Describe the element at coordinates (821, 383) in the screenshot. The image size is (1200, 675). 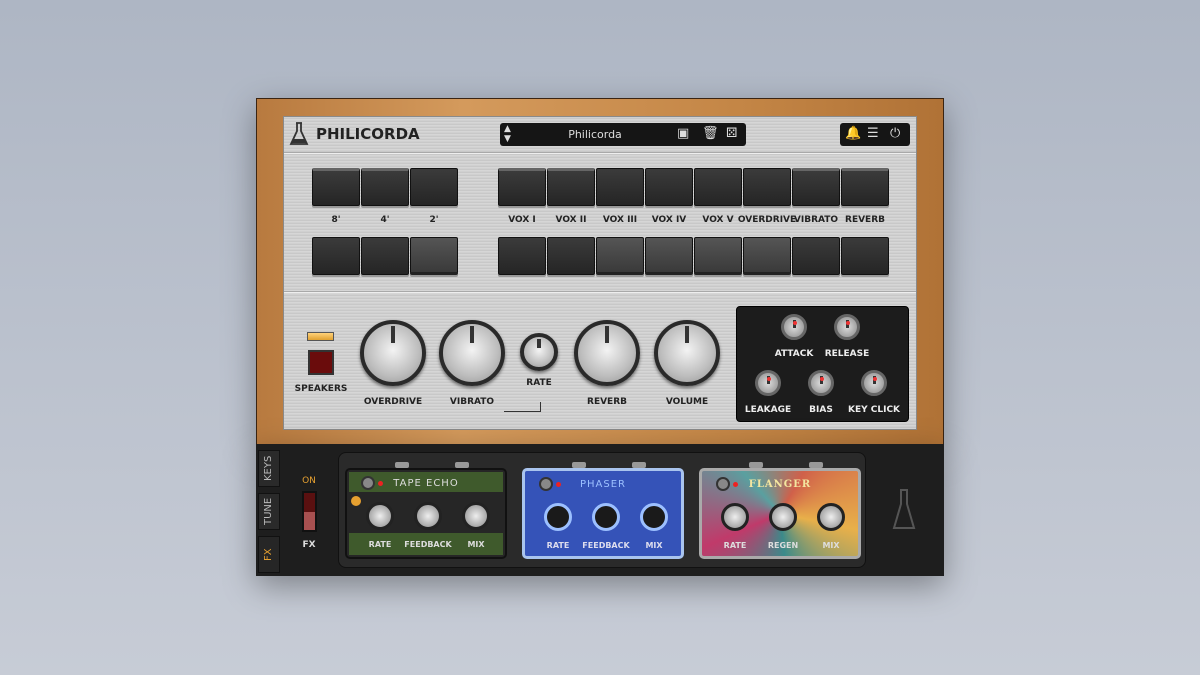
I see `bias-knob` at that location.